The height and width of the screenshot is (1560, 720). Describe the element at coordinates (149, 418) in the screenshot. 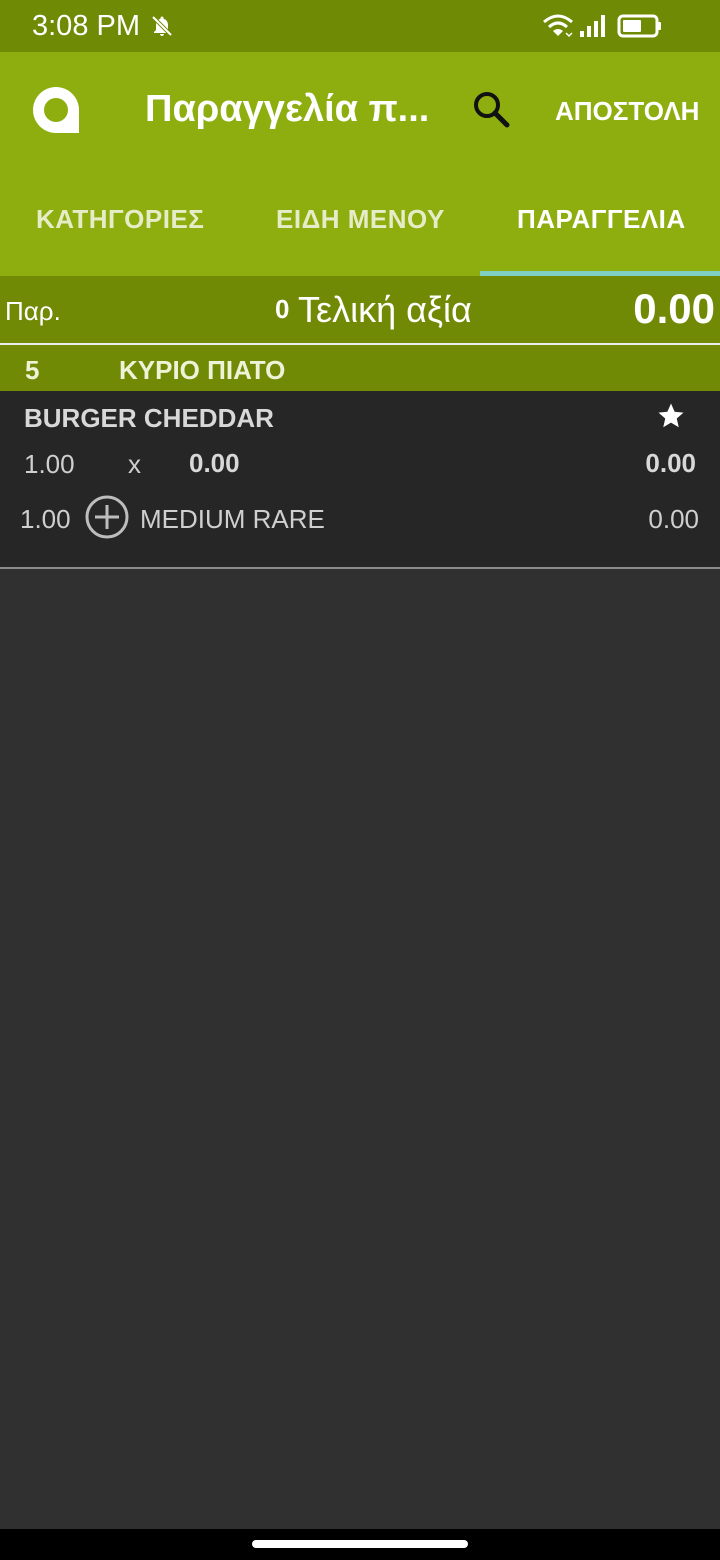

I see `item-name: BURGER CHEDDAR` at that location.